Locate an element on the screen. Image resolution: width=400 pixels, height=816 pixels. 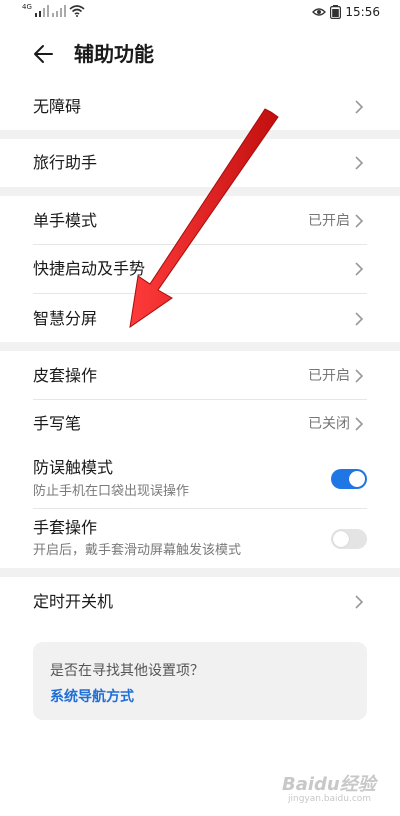
pocket-mode-toggle is located at coordinates (349, 479).